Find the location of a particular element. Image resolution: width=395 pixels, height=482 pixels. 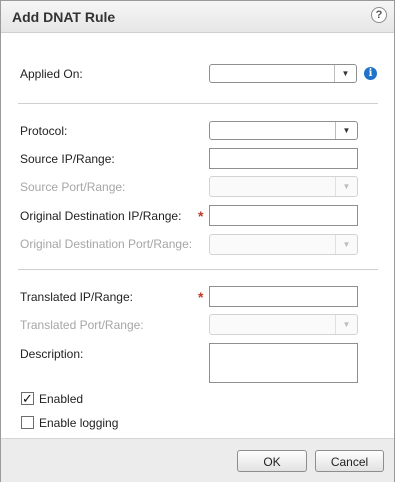

applied-on-label: Applied On: is located at coordinates (51, 74).